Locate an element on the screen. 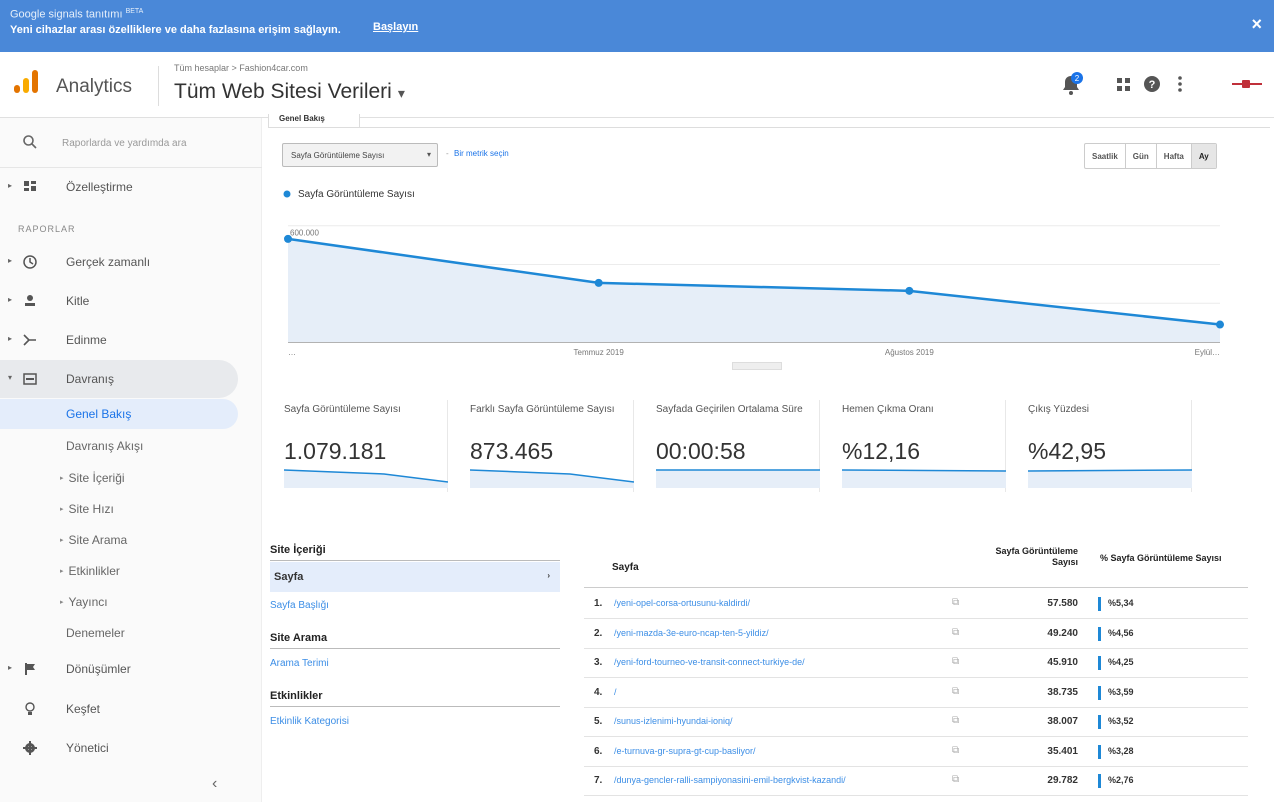  sidebar-item-customization: ▸ Özelleştirme is located at coordinates (119, 187).